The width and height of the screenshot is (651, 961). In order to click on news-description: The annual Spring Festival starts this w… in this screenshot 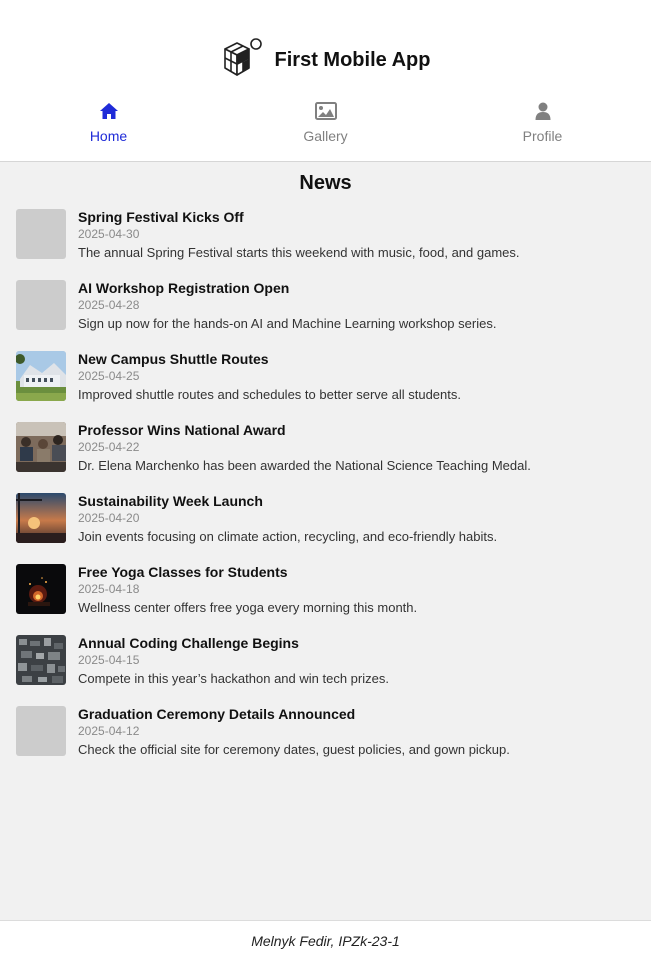, I will do `click(299, 252)`.